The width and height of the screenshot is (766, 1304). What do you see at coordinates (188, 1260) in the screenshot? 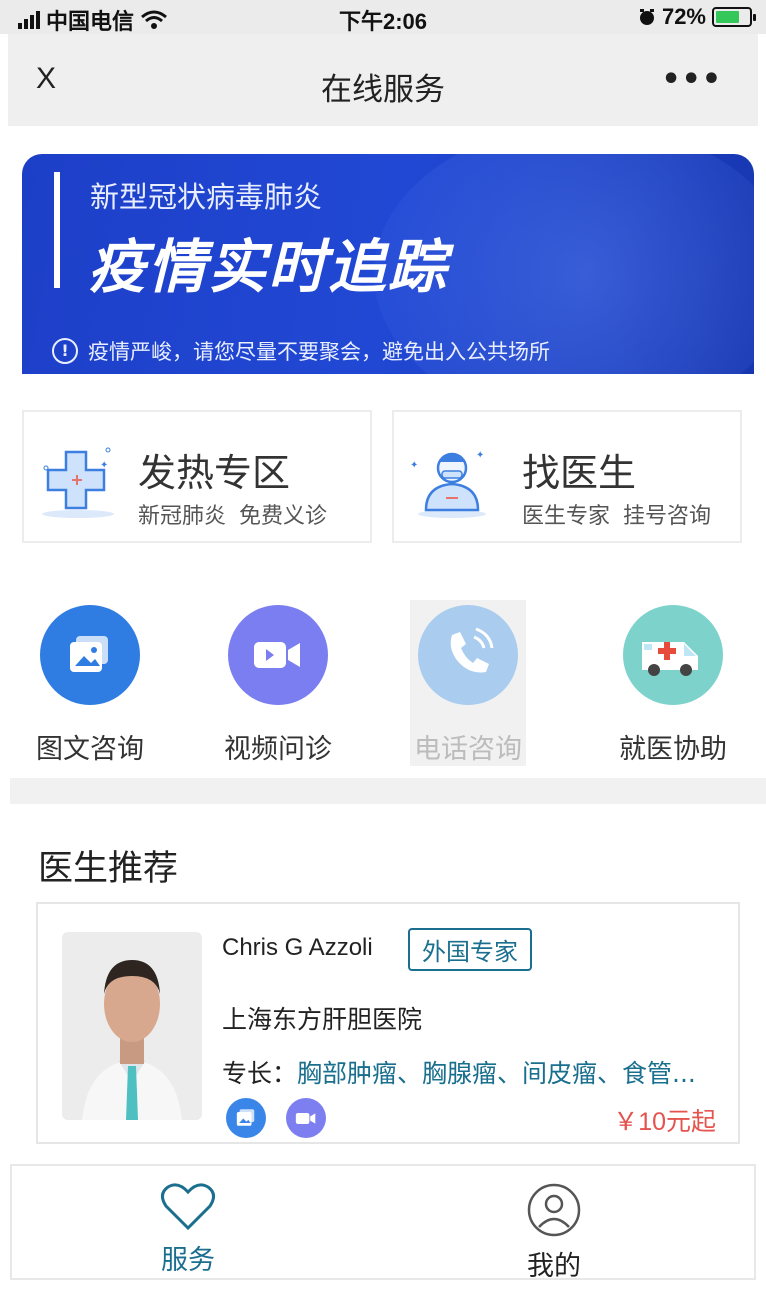
I see `tab-service-label: 服务` at bounding box center [188, 1260].